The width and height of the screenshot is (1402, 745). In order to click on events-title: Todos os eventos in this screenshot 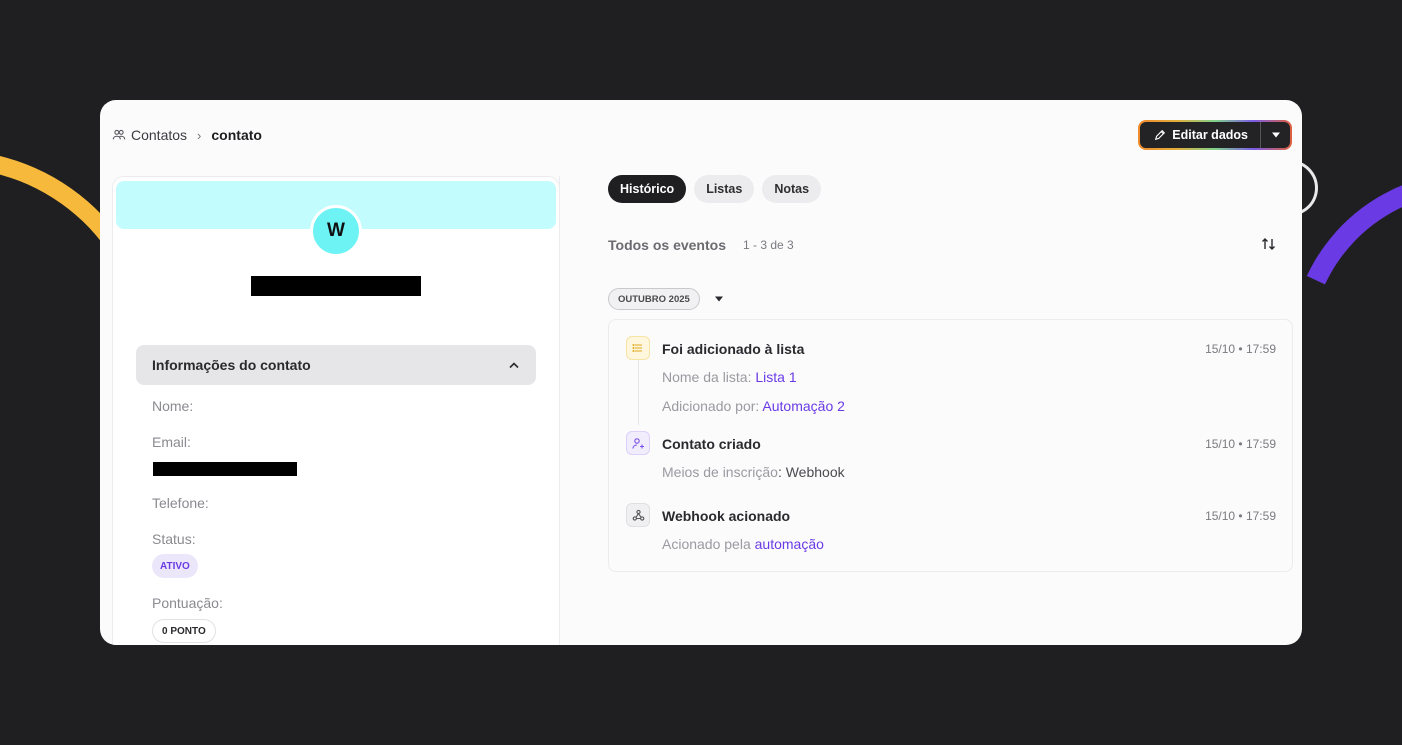, I will do `click(667, 245)`.